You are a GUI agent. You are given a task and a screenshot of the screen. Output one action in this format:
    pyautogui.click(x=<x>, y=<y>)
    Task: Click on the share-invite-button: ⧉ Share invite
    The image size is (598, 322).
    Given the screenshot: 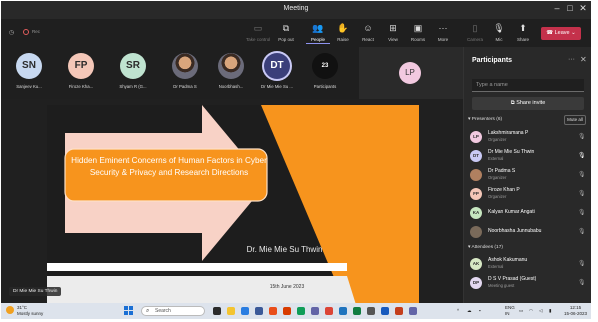 What is the action you would take?
    pyautogui.click(x=528, y=103)
    